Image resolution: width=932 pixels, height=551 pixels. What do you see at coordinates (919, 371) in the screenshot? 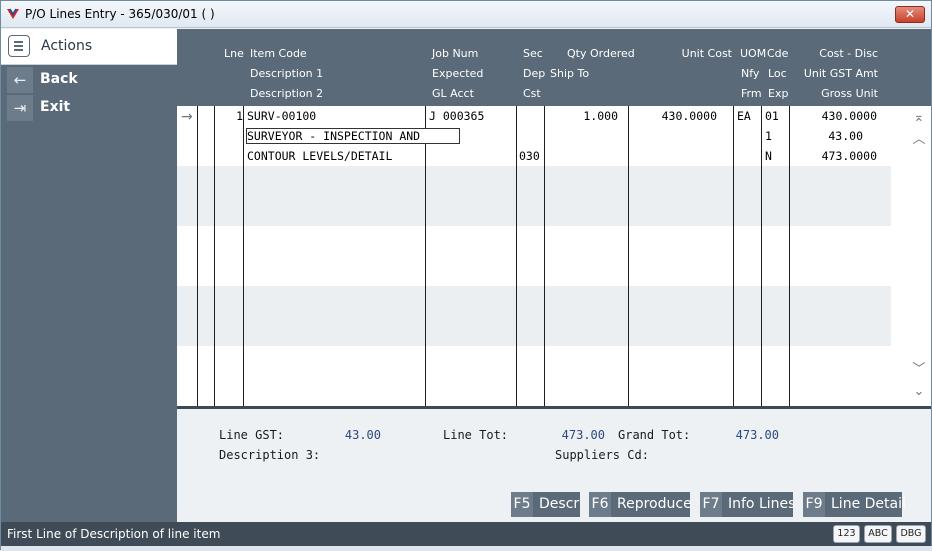
I see `scroll-down-icon: ﹀` at bounding box center [919, 371].